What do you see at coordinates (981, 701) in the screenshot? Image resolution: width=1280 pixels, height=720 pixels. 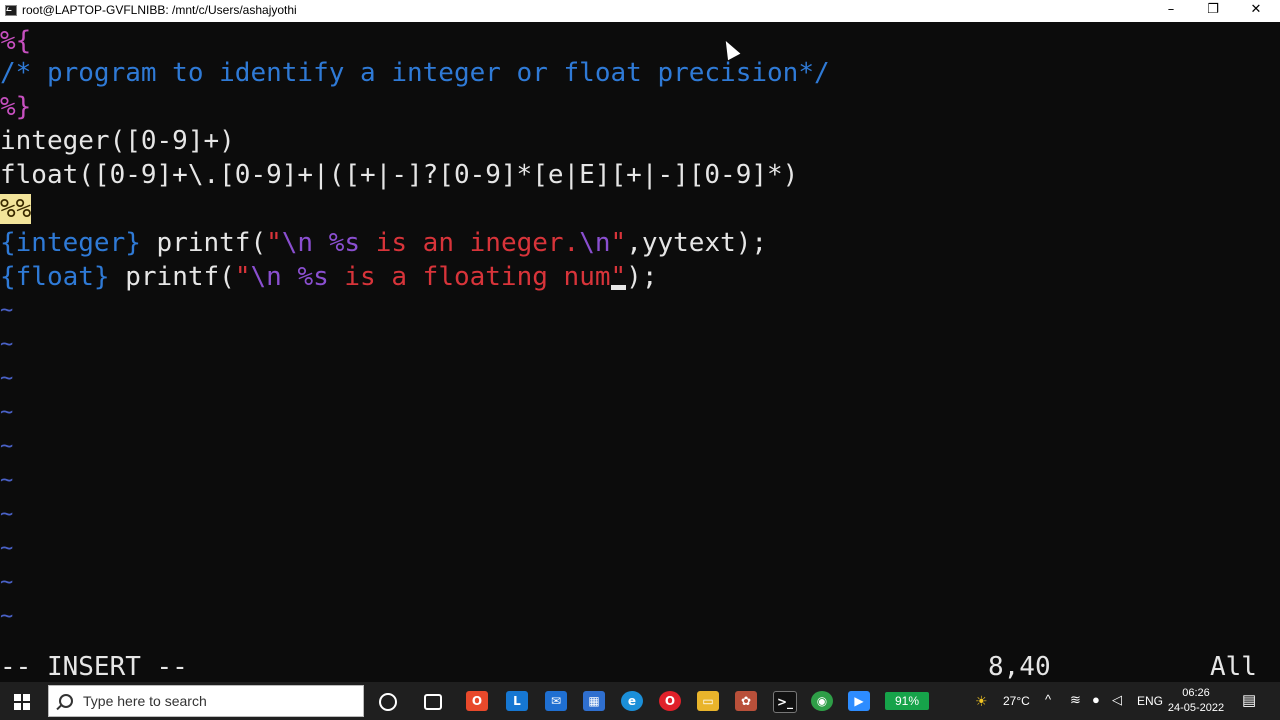 I see `weather-icon: ☀` at bounding box center [981, 701].